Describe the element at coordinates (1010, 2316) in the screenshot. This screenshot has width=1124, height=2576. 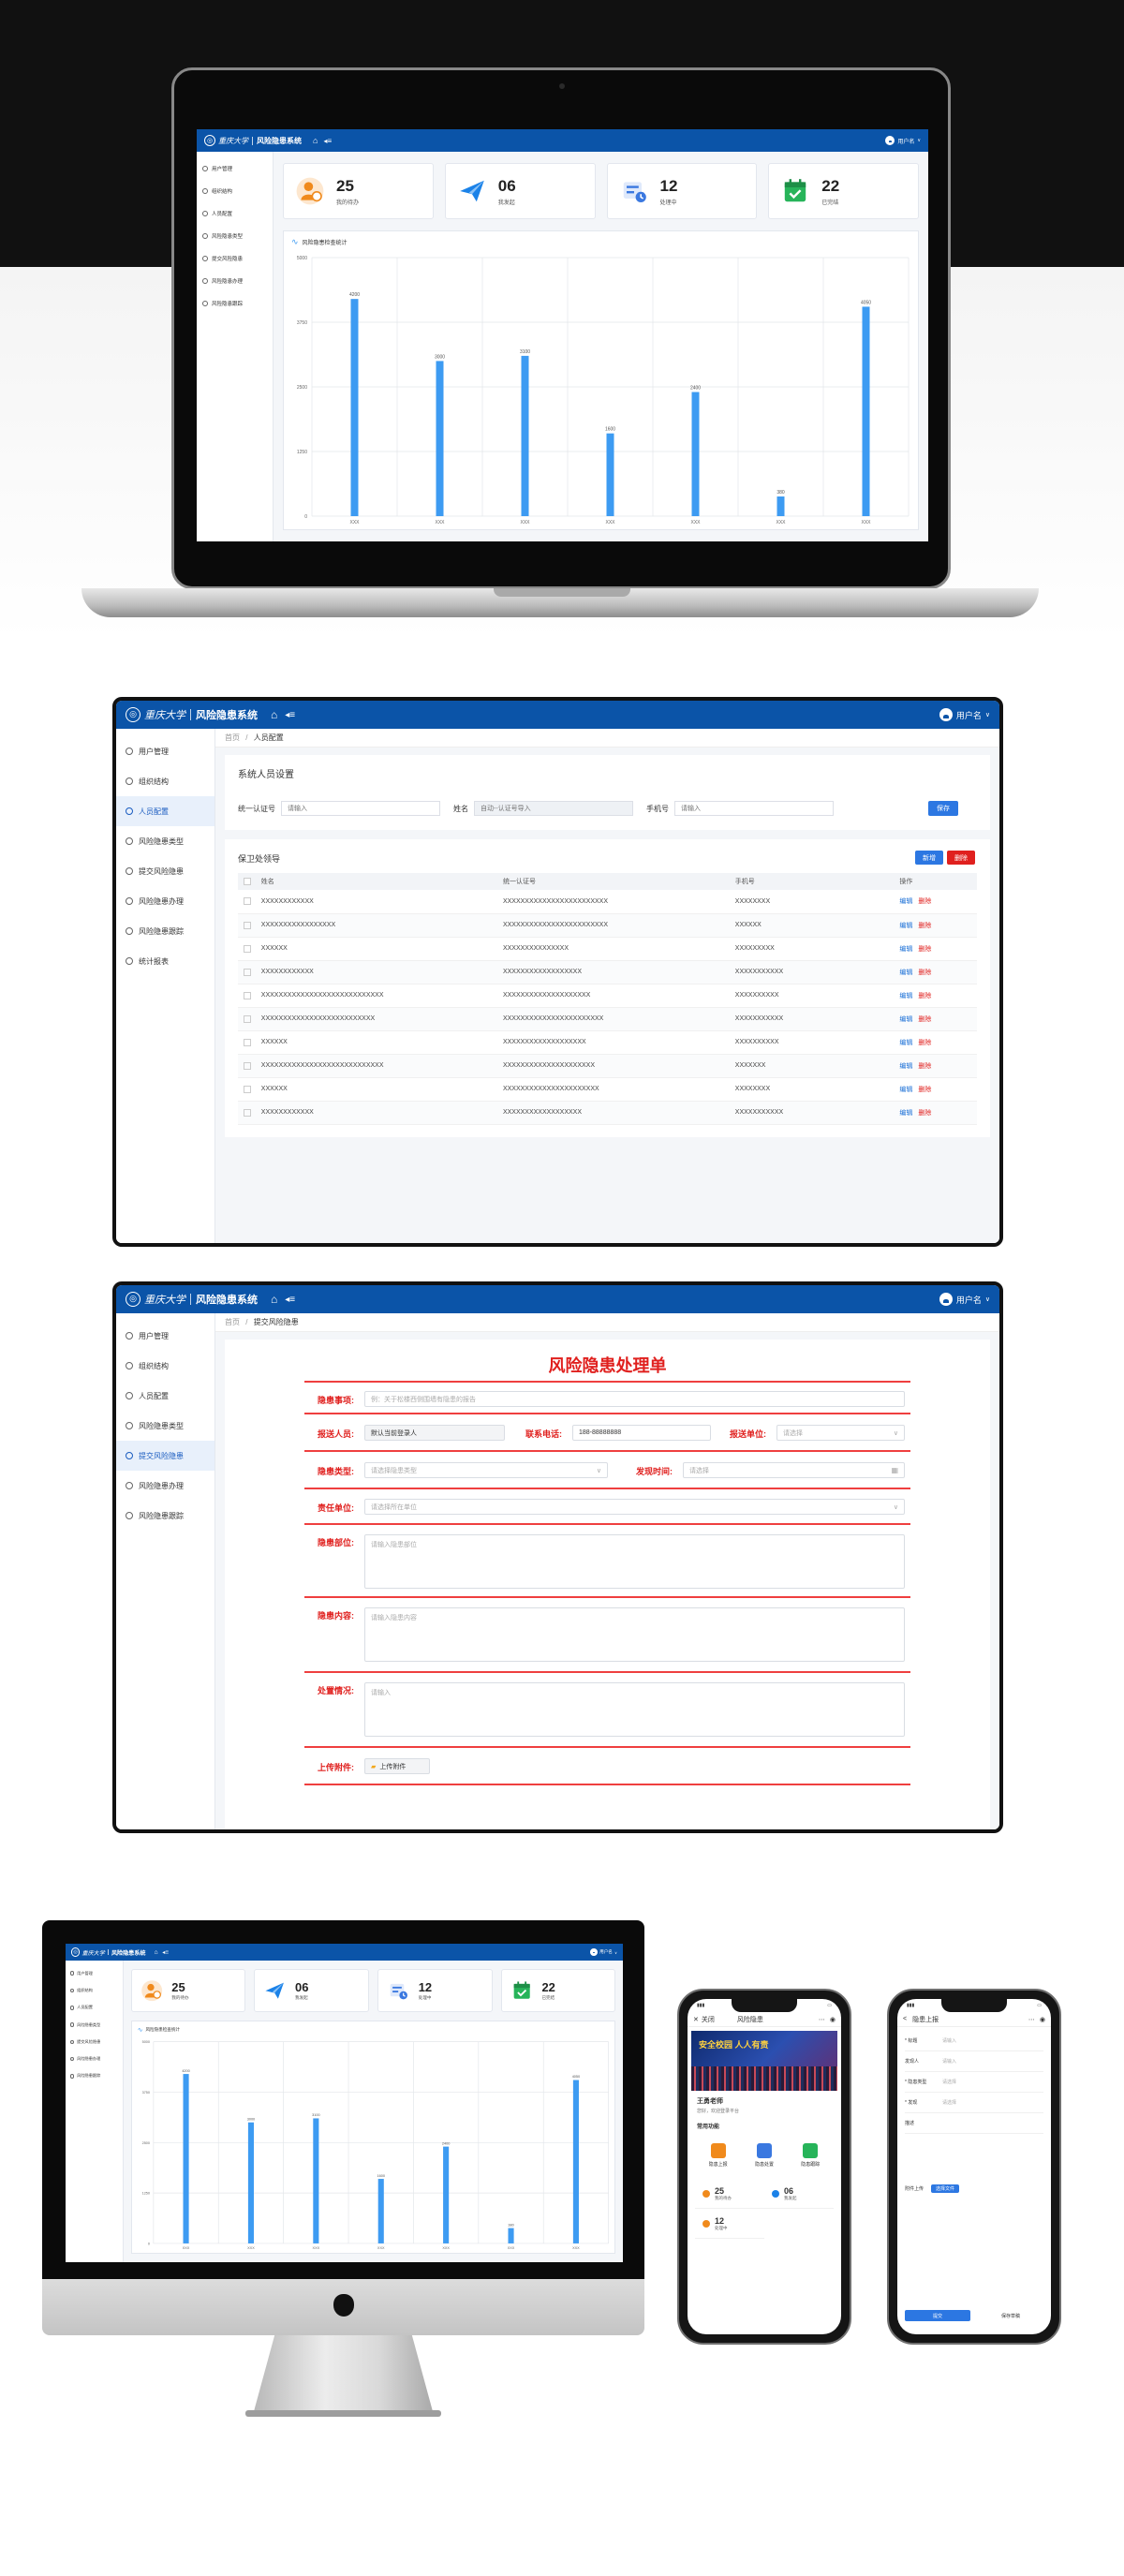
I see `save-draft-button: 保存草稿` at that location.